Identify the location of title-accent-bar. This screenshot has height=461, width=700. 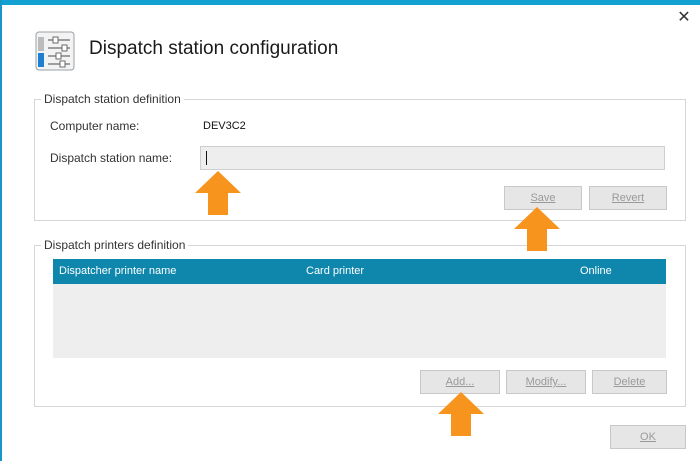
(351, 2).